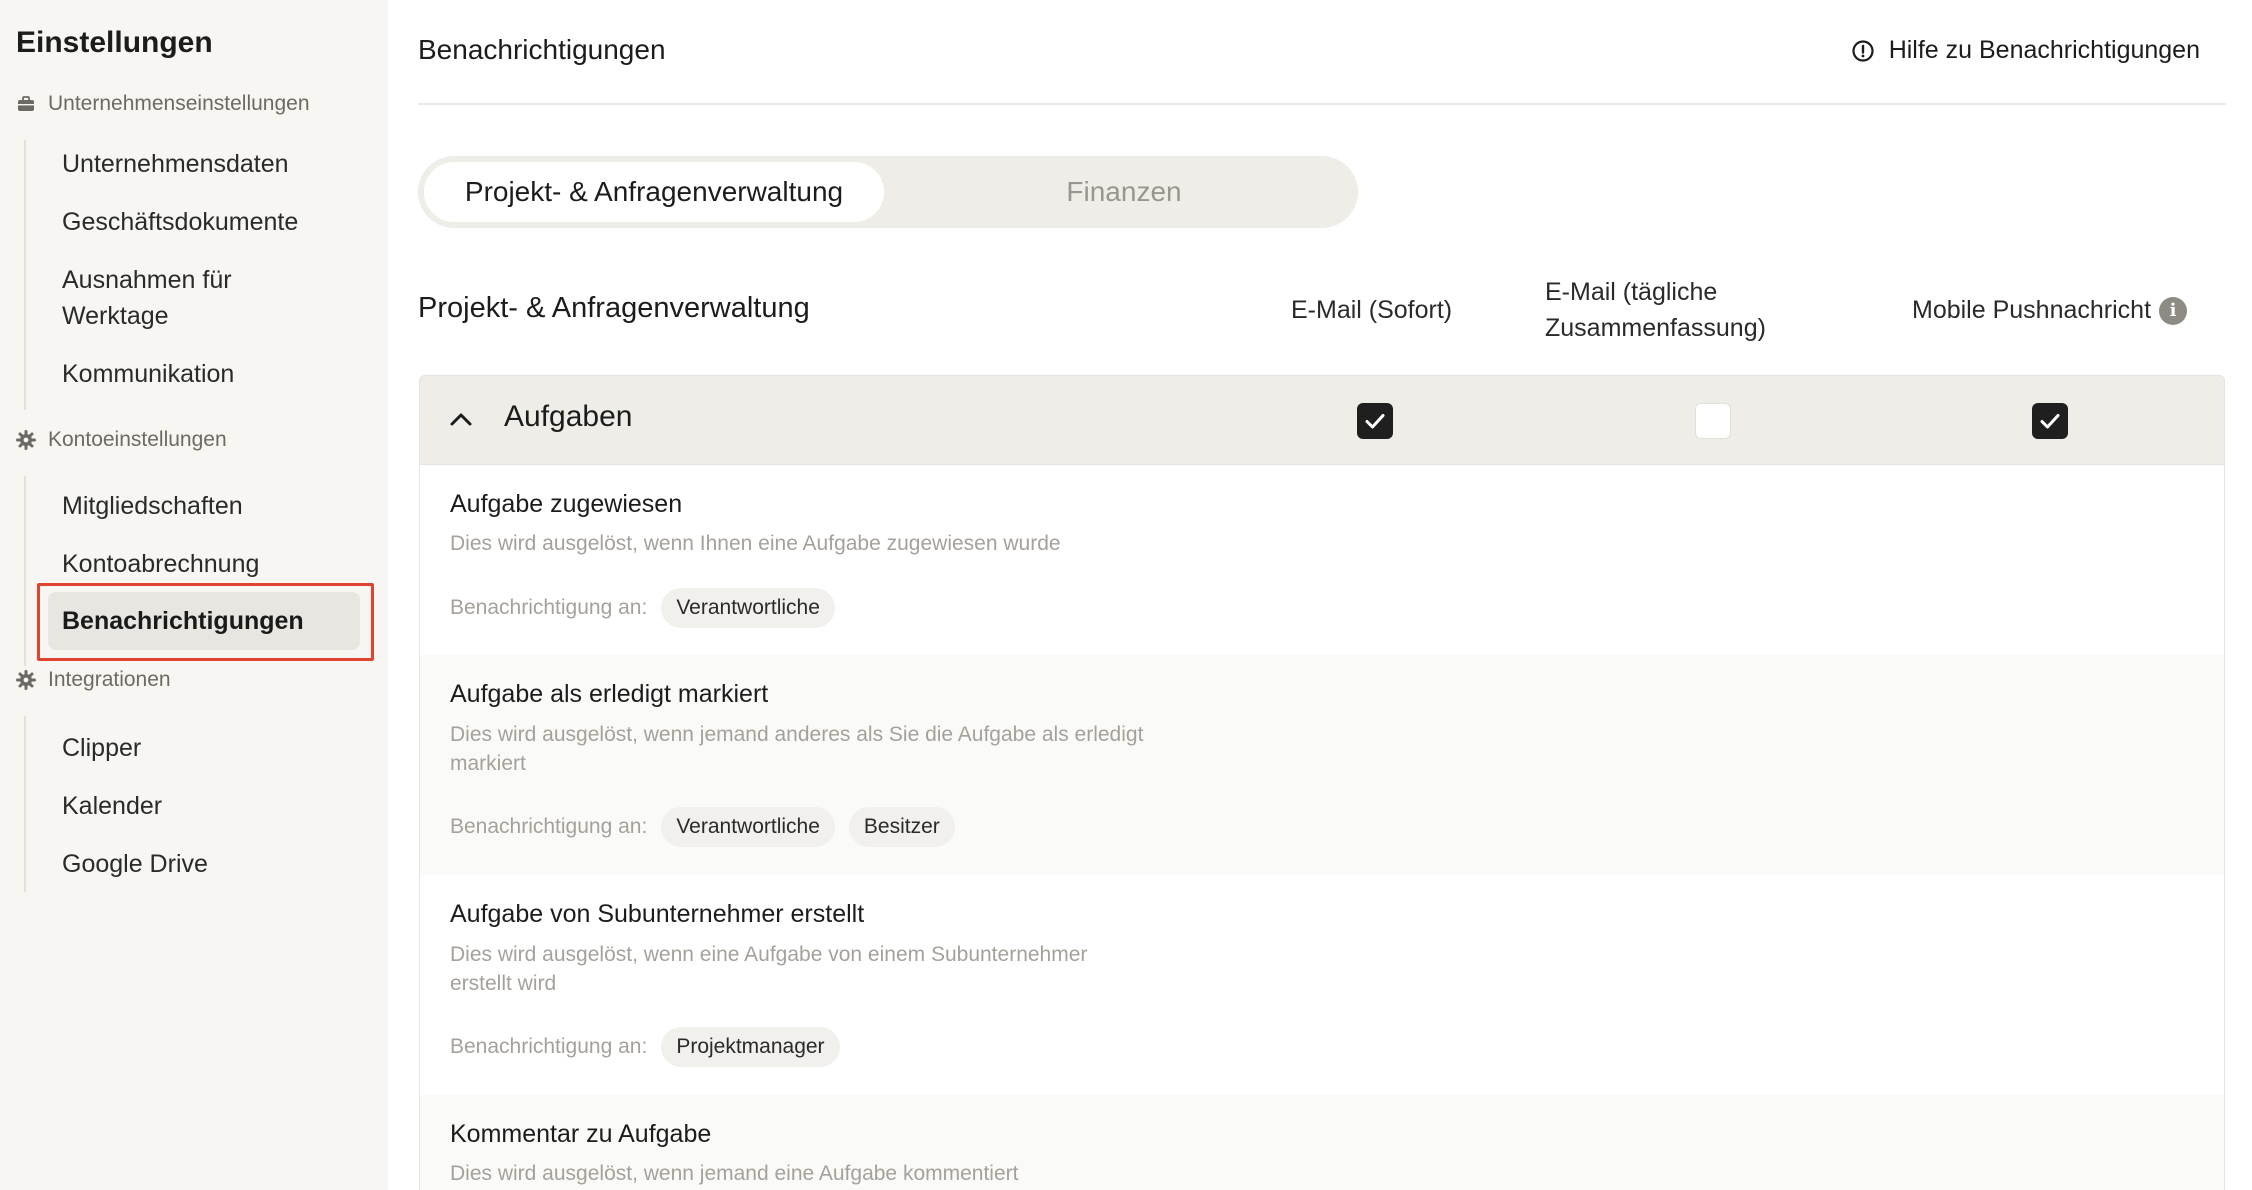 The image size is (2252, 1190). I want to click on section-account-settings: Kontoeinstellungen, so click(121, 440).